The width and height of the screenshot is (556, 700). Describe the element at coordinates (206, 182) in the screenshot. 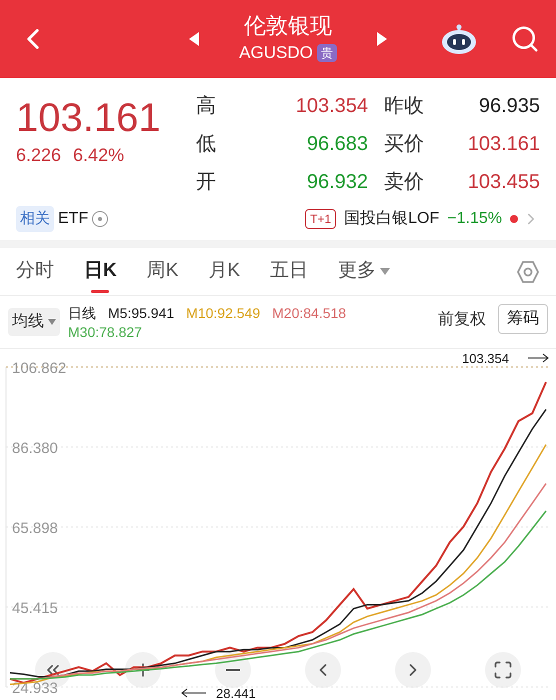

I see `stat-label: 开` at that location.